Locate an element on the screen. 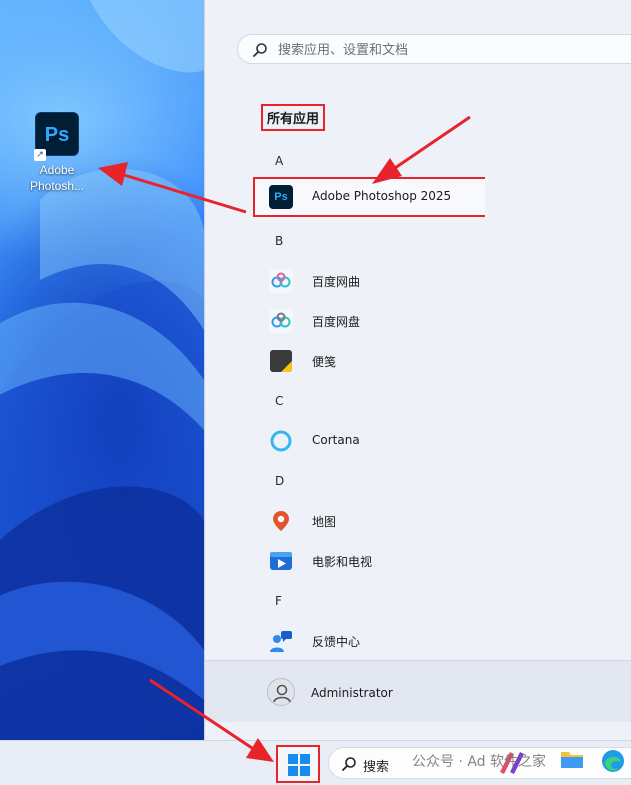 Image resolution: width=631 pixels, height=785 pixels. user-account-button is located at coordinates (281, 692).